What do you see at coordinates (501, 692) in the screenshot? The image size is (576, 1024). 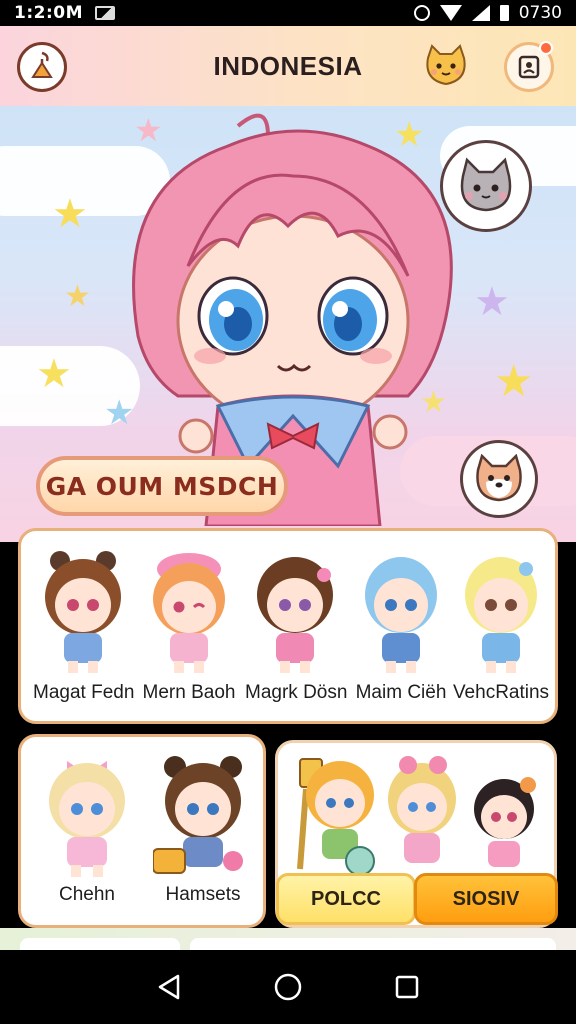 I see `character-name: VehcRatins` at bounding box center [501, 692].